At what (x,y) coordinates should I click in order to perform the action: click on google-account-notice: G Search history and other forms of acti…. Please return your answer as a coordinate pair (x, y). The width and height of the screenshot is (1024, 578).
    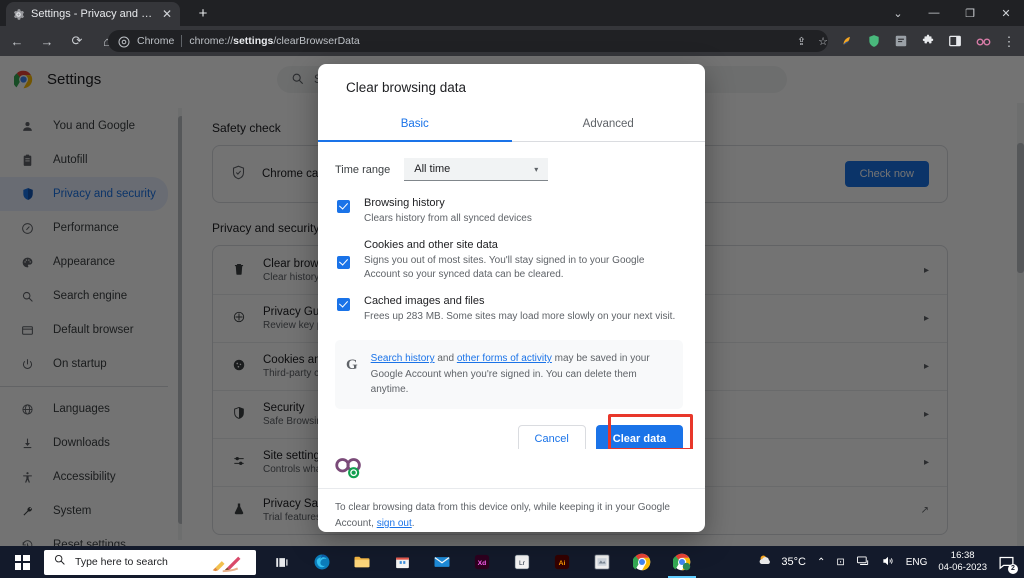
    Looking at the image, I should click on (509, 374).